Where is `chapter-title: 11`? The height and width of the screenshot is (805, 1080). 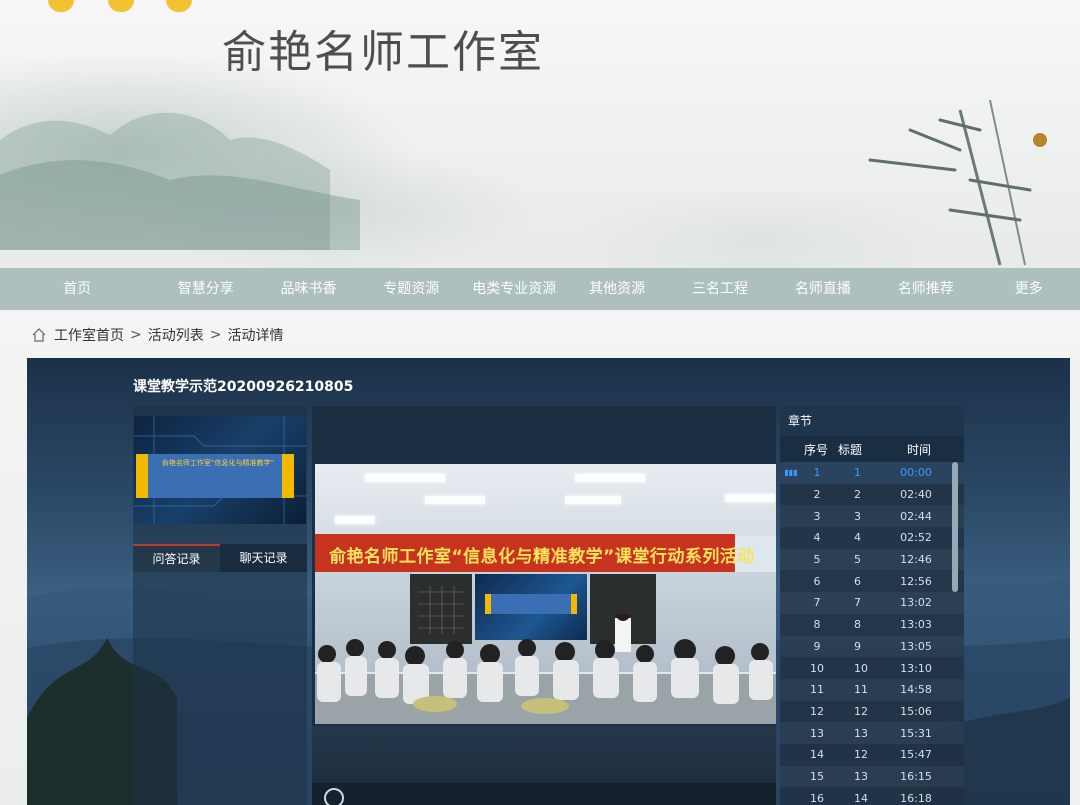 chapter-title: 11 is located at coordinates (861, 690).